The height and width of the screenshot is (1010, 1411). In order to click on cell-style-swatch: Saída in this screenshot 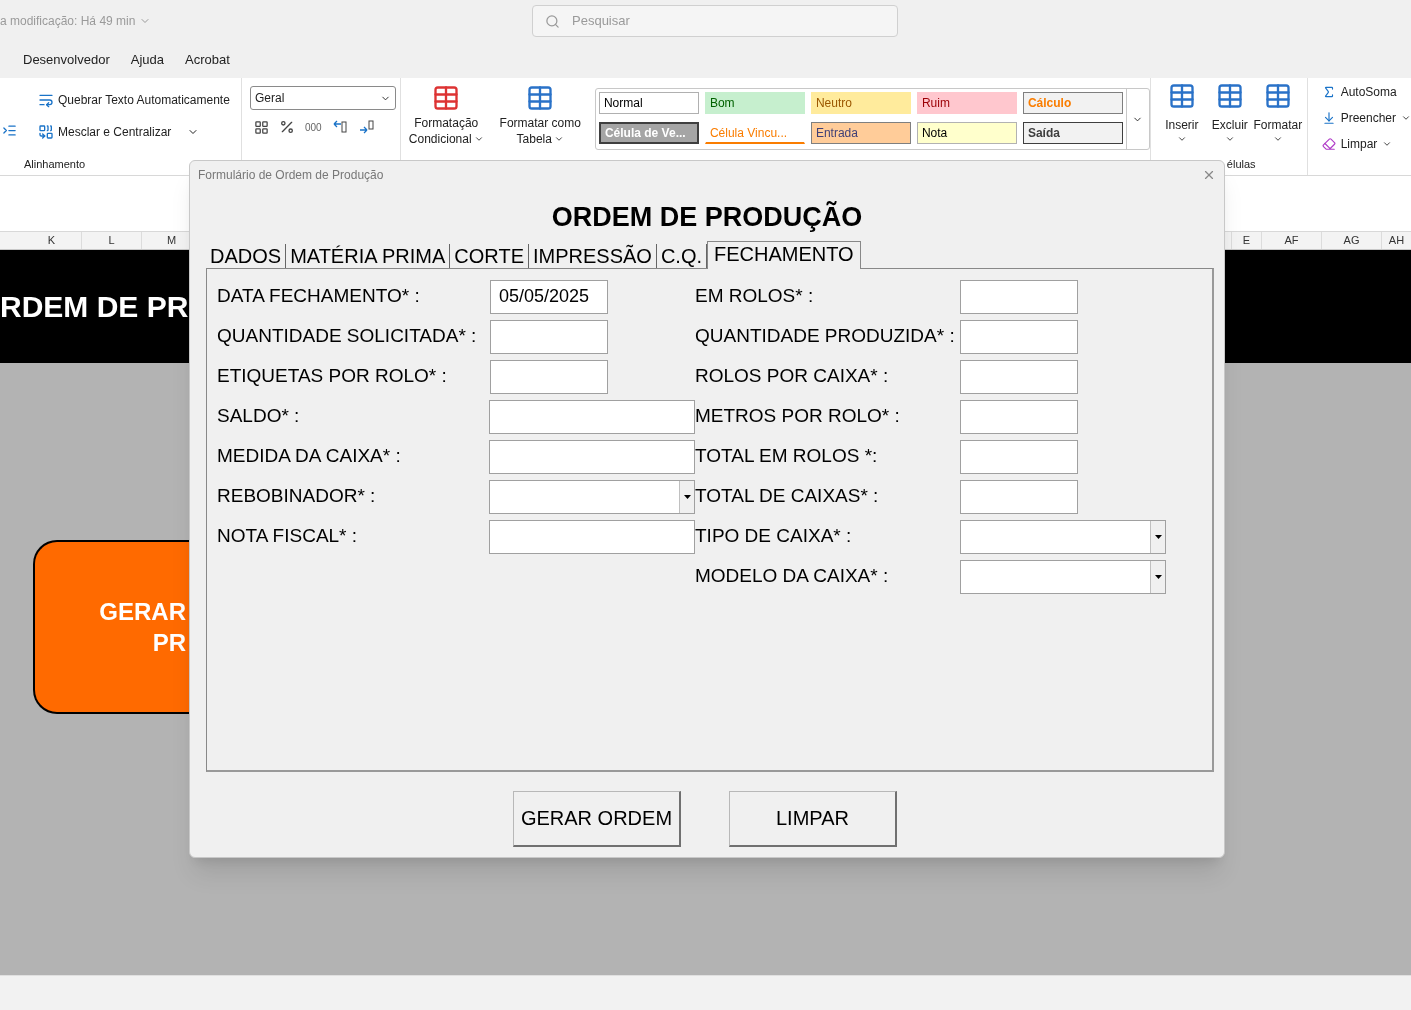, I will do `click(1072, 133)`.